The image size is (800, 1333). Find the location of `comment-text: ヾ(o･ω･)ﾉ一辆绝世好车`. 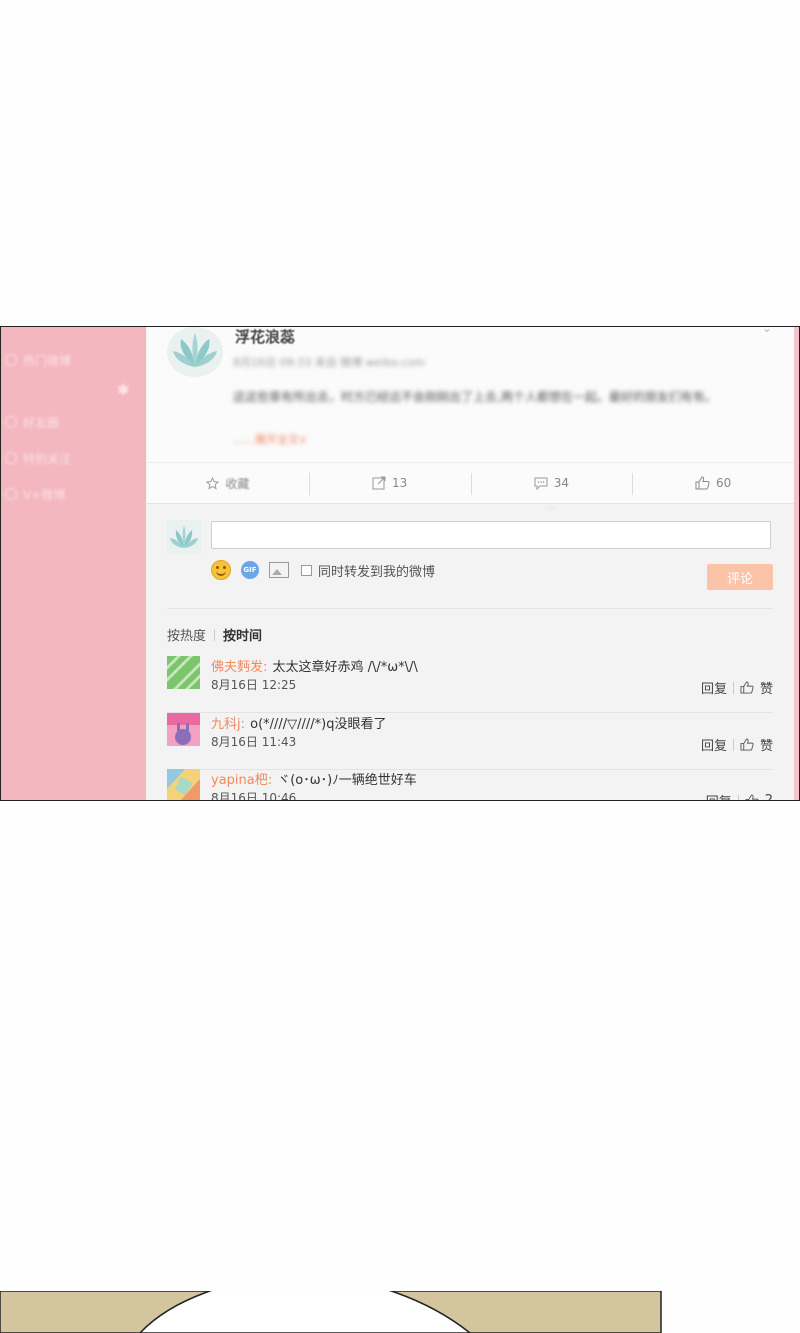

comment-text: ヾ(o･ω･)ﾉ一辆绝世好车 is located at coordinates (347, 780).